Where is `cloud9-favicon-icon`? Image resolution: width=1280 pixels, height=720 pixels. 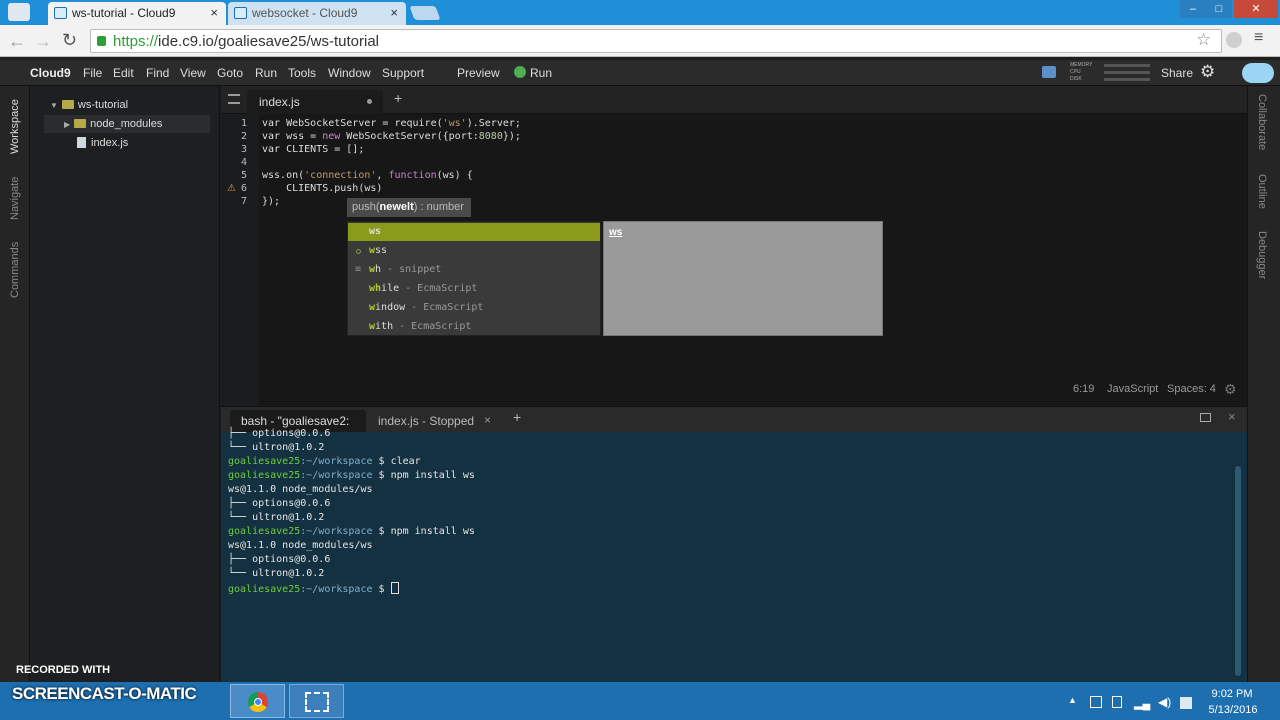
cloud9-favicon-icon is located at coordinates (240, 13).